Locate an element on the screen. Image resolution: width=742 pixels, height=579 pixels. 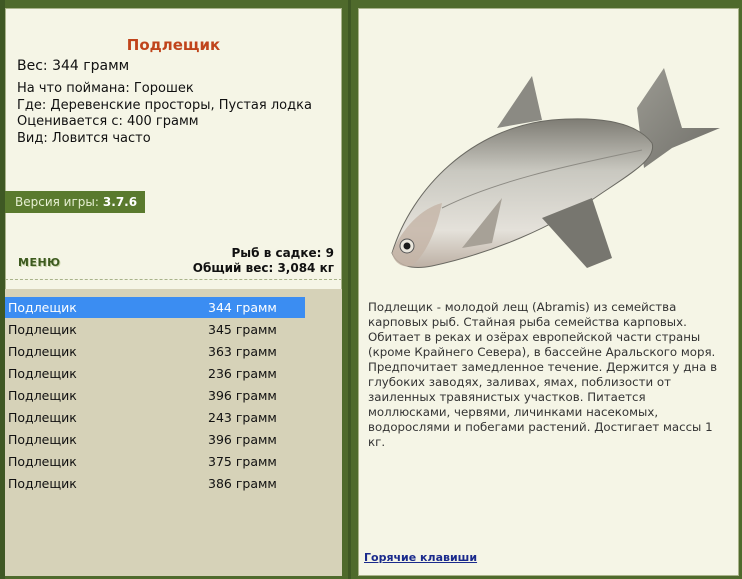
catch-list-item: Подлещик 375 грамм is located at coordinates (155, 461).